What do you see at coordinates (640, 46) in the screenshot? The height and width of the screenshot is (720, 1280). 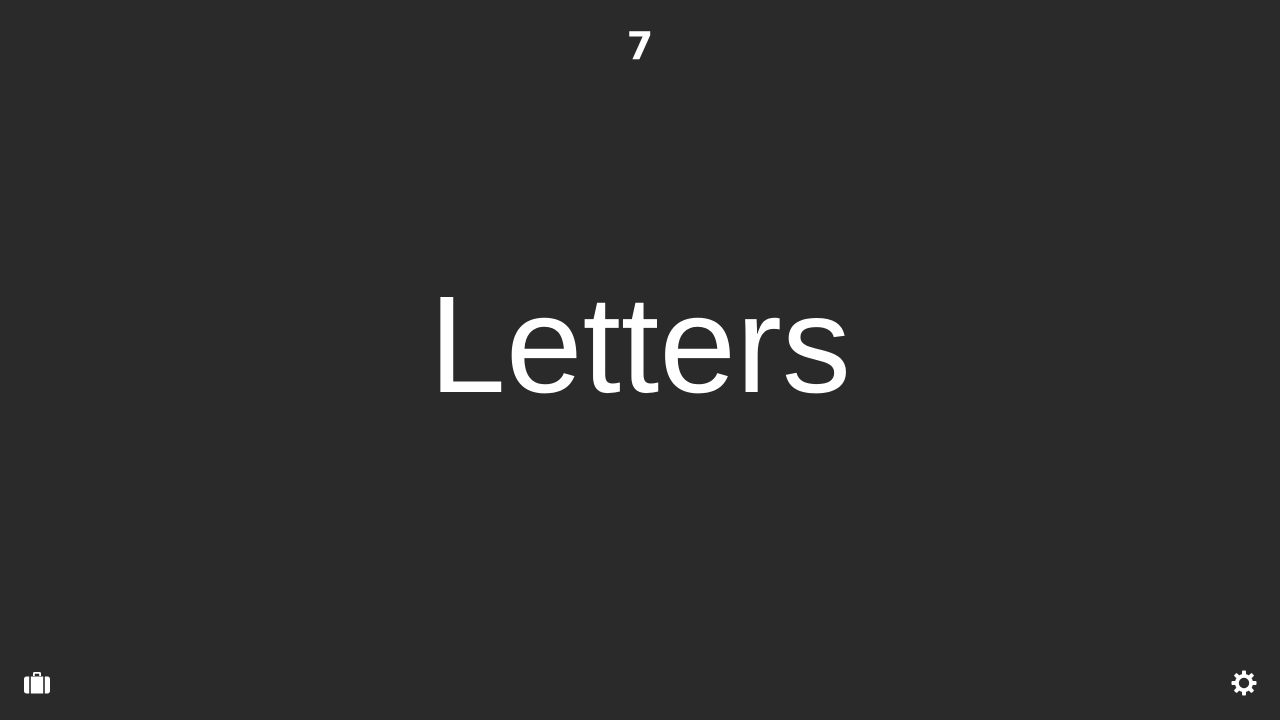 I see `counter-number: 7` at bounding box center [640, 46].